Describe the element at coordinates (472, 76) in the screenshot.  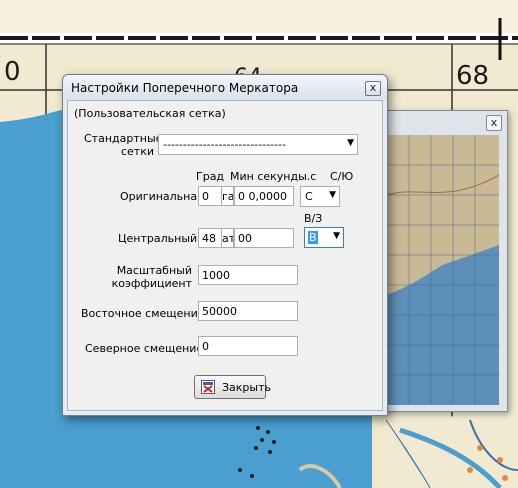
I see `map-grid-number: 68` at that location.